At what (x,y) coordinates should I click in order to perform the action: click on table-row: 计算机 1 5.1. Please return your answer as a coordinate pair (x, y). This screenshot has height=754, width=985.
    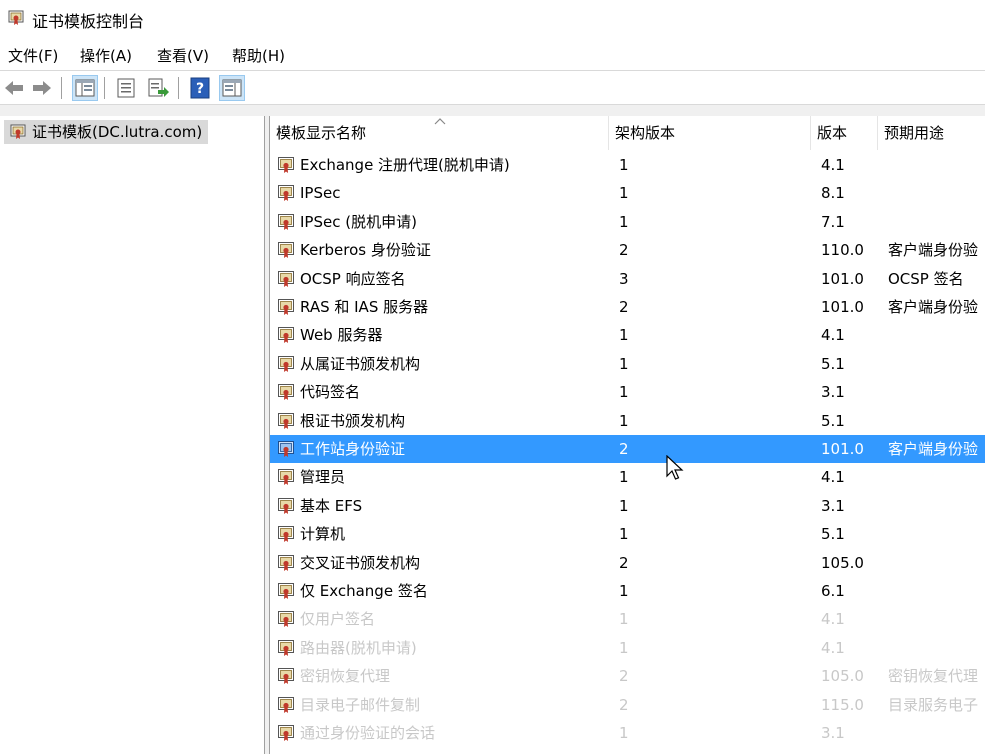
    Looking at the image, I should click on (627, 534).